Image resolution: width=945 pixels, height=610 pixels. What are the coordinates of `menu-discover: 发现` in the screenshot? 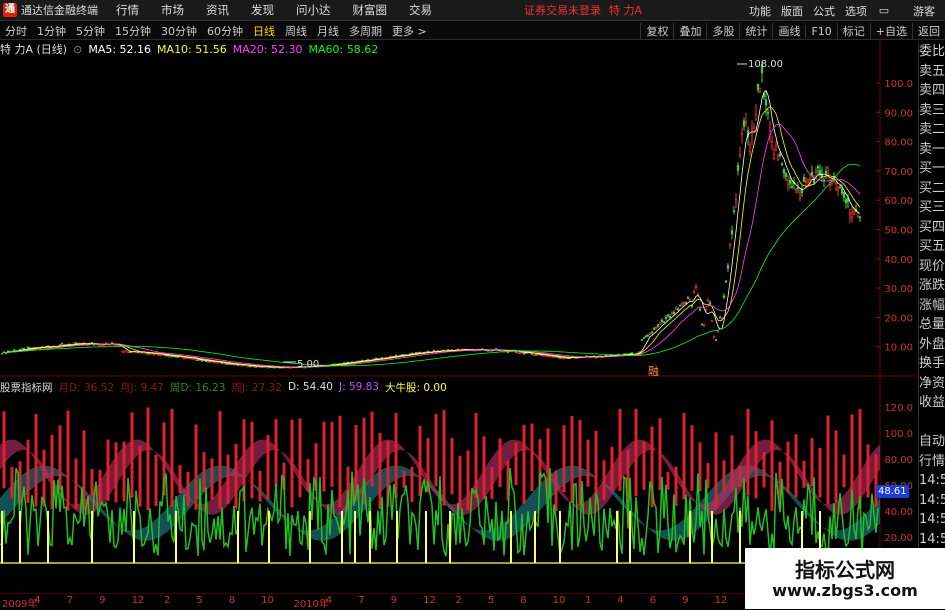 It's located at (262, 10).